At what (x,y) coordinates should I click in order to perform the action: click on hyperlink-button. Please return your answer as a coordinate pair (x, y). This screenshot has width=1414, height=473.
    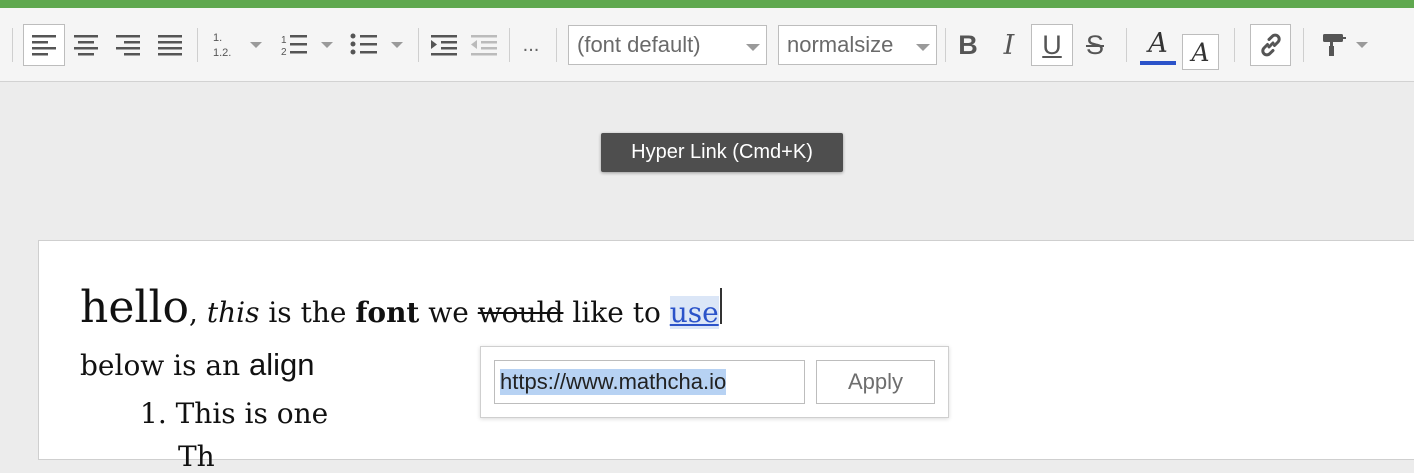
    Looking at the image, I should click on (1270, 45).